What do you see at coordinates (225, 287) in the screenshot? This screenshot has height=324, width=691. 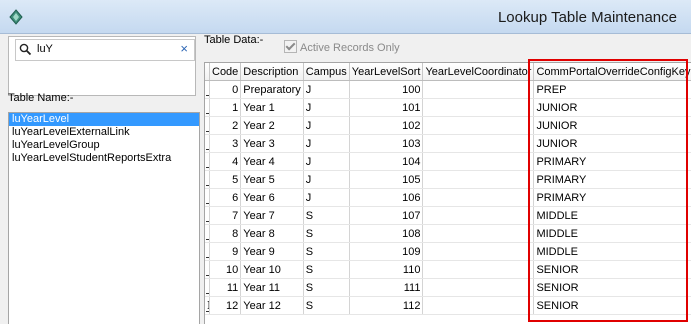 I see `grid-cell: 11` at bounding box center [225, 287].